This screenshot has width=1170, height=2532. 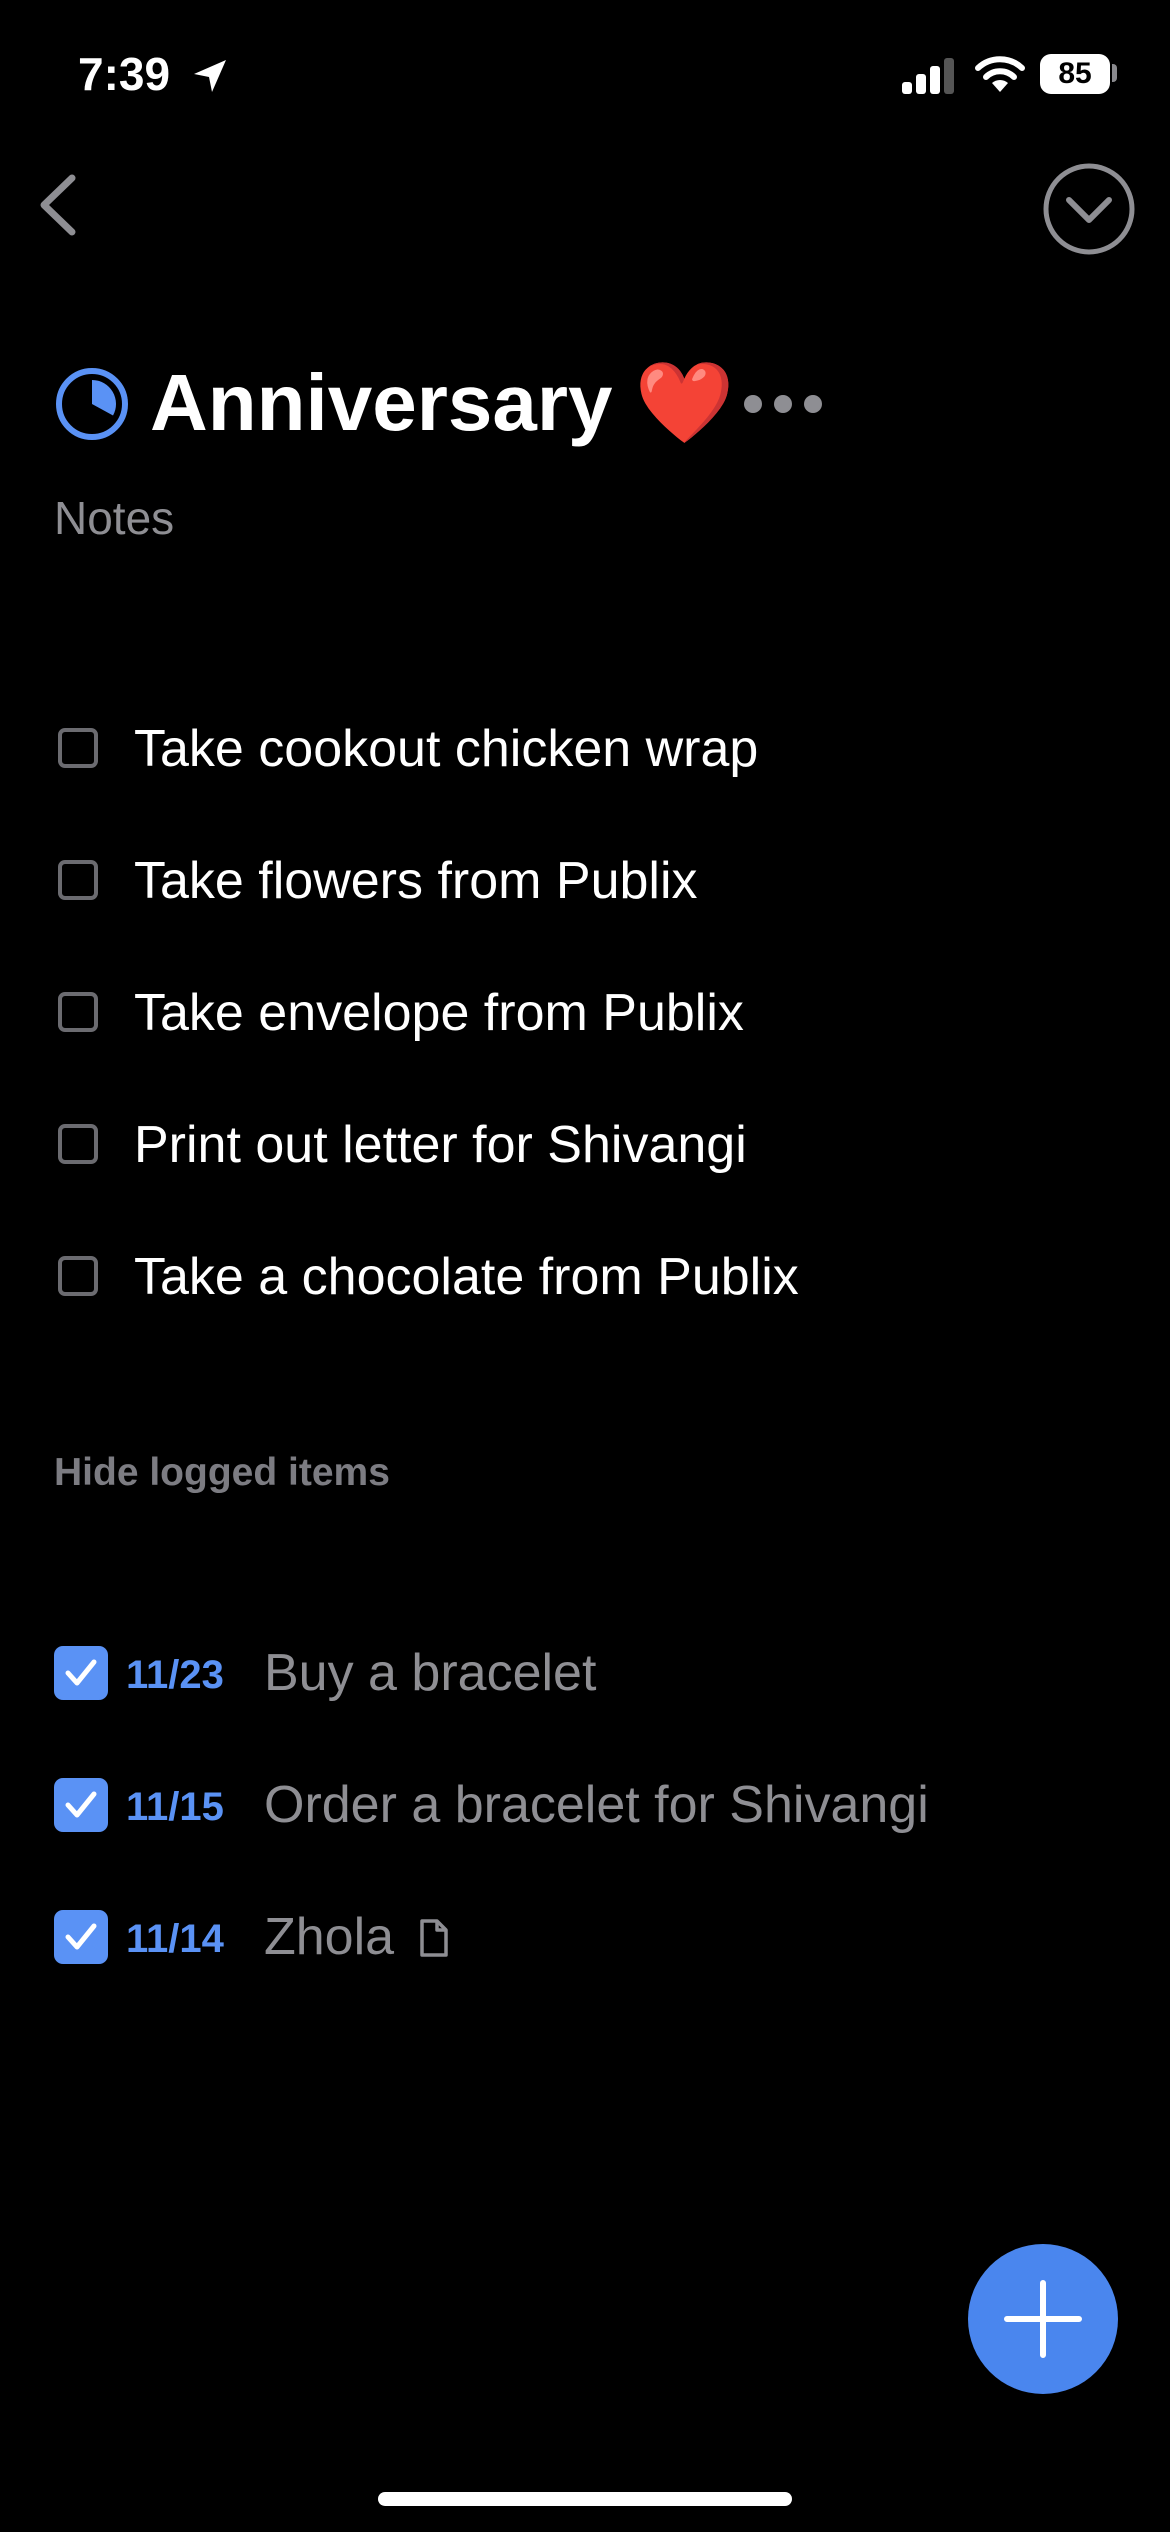 I want to click on logged-item: 11/15 Order a bracelet for Shivangi, so click(x=584, y=1805).